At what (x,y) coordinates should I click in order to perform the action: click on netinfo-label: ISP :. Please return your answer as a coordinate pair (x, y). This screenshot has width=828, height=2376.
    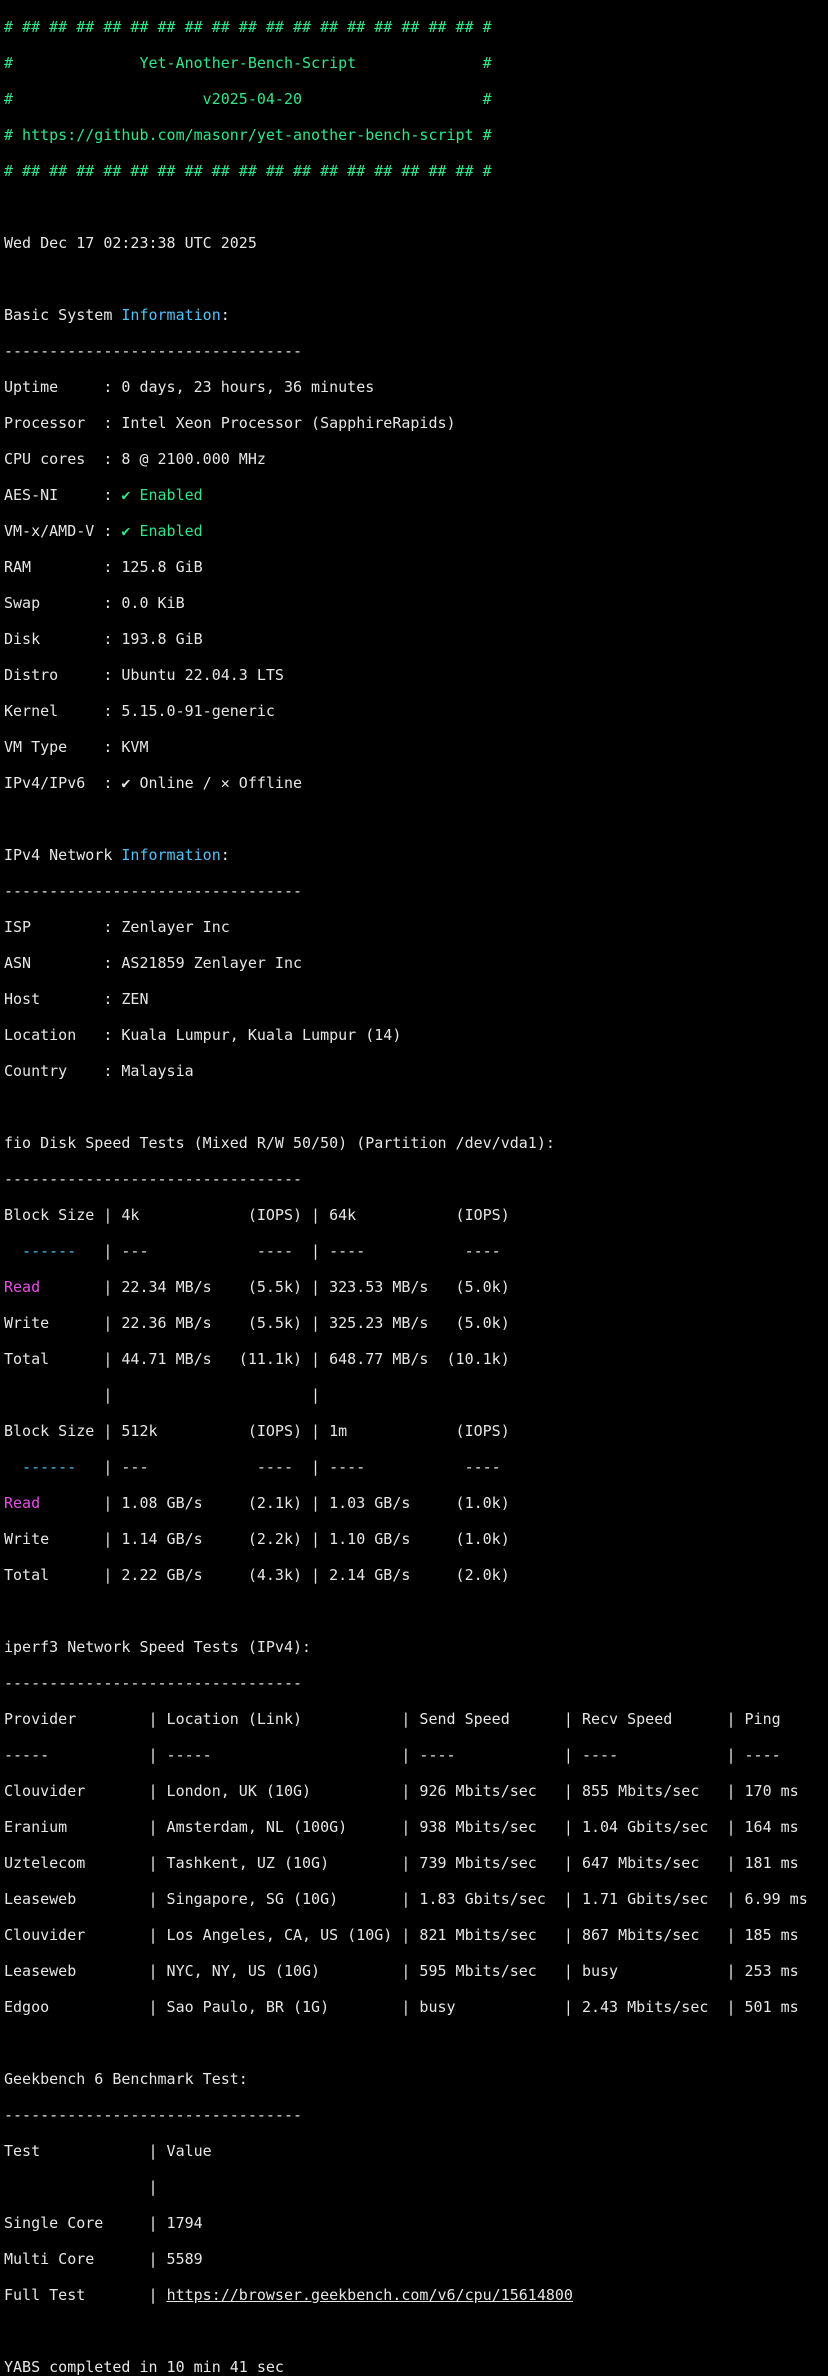
    Looking at the image, I should click on (63, 927).